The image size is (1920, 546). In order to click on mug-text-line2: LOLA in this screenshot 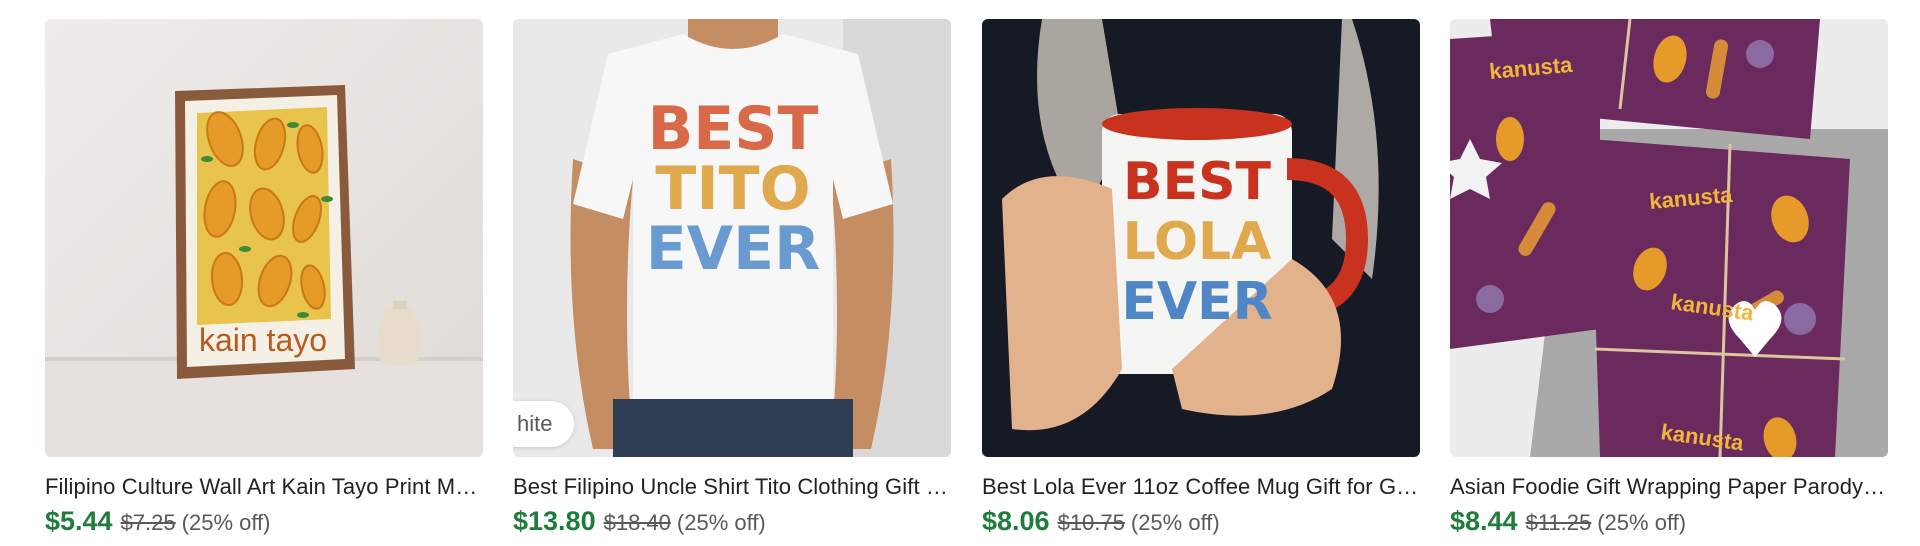, I will do `click(1197, 242)`.